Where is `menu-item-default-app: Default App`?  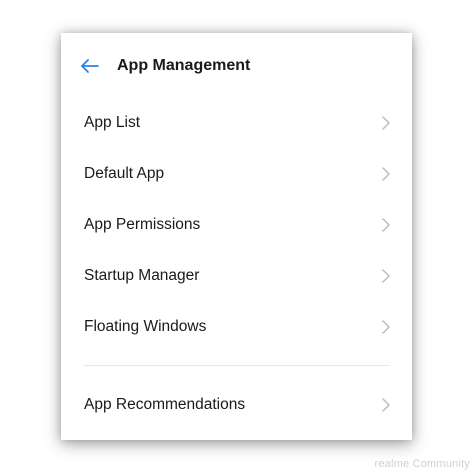 menu-item-default-app: Default App is located at coordinates (236, 174).